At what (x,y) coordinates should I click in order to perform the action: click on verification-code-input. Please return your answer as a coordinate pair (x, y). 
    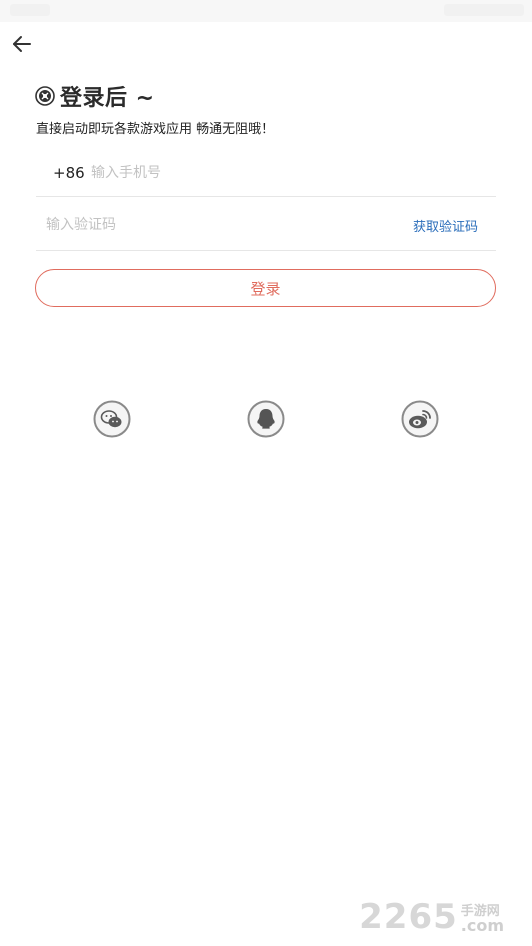
    Looking at the image, I should click on (196, 225).